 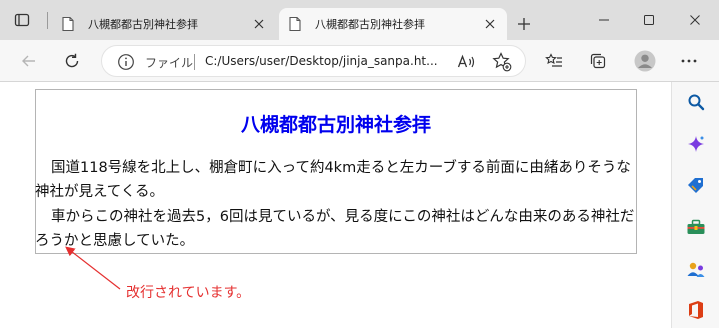 I want to click on minimize-button, so click(x=604, y=20).